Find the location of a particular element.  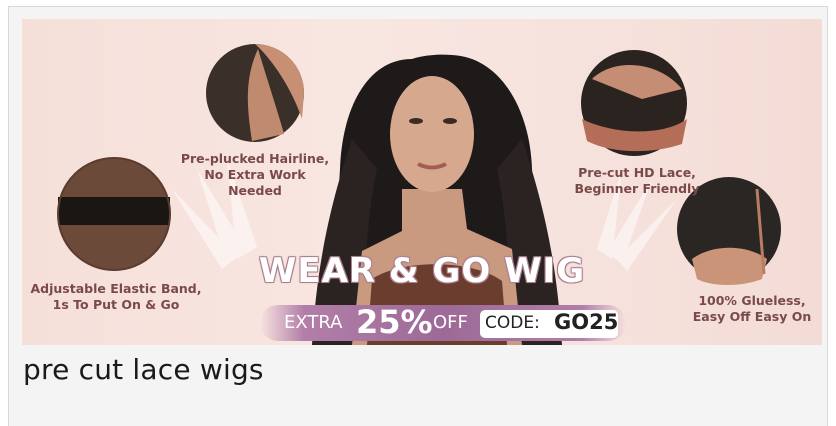

feature-text-glueless: 100% Glueless, Easy Off Easy On is located at coordinates (752, 309).